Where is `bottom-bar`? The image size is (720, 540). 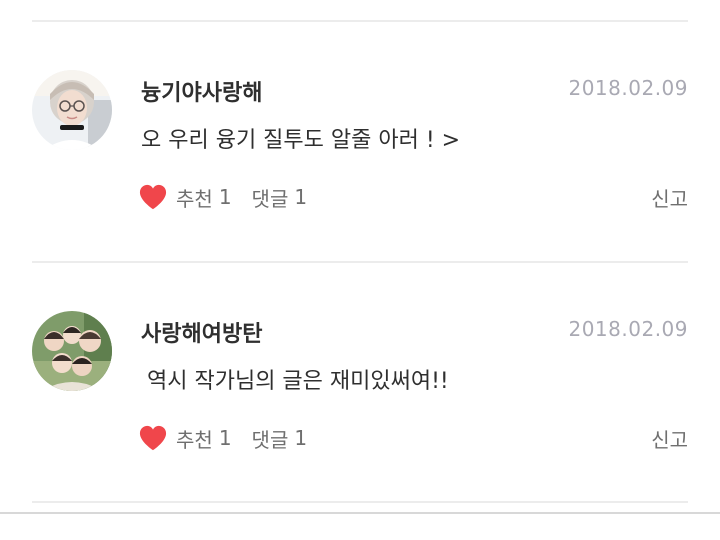
bottom-bar is located at coordinates (360, 526).